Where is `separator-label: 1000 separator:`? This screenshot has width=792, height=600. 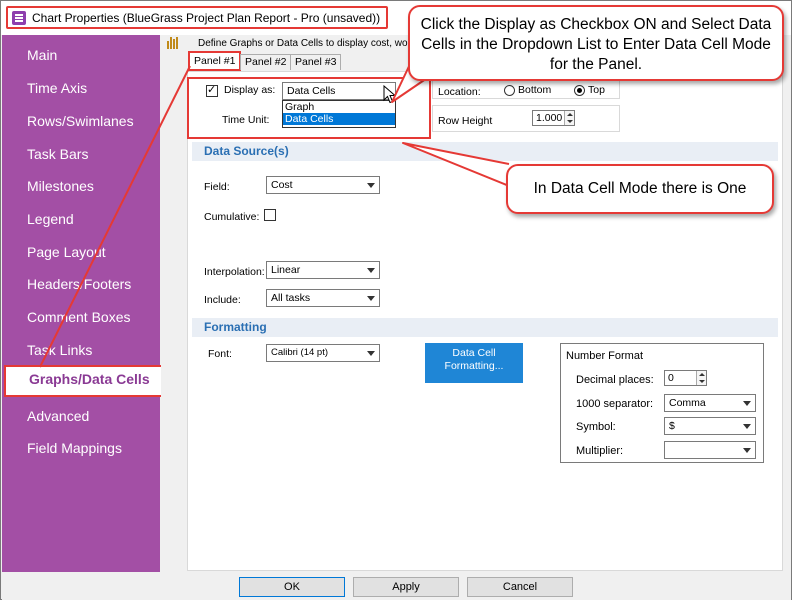 separator-label: 1000 separator: is located at coordinates (615, 404).